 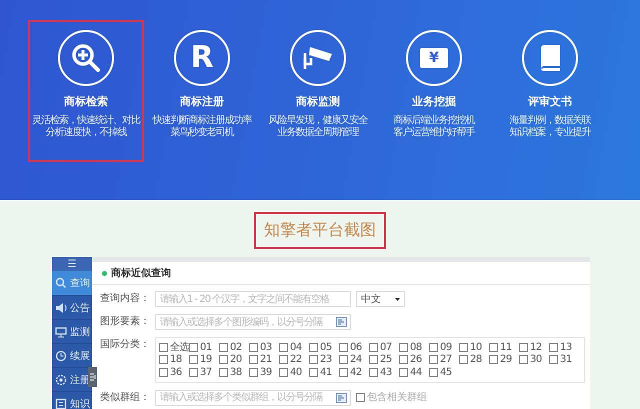 What do you see at coordinates (414, 347) in the screenshot?
I see `class-checkbox: 08` at bounding box center [414, 347].